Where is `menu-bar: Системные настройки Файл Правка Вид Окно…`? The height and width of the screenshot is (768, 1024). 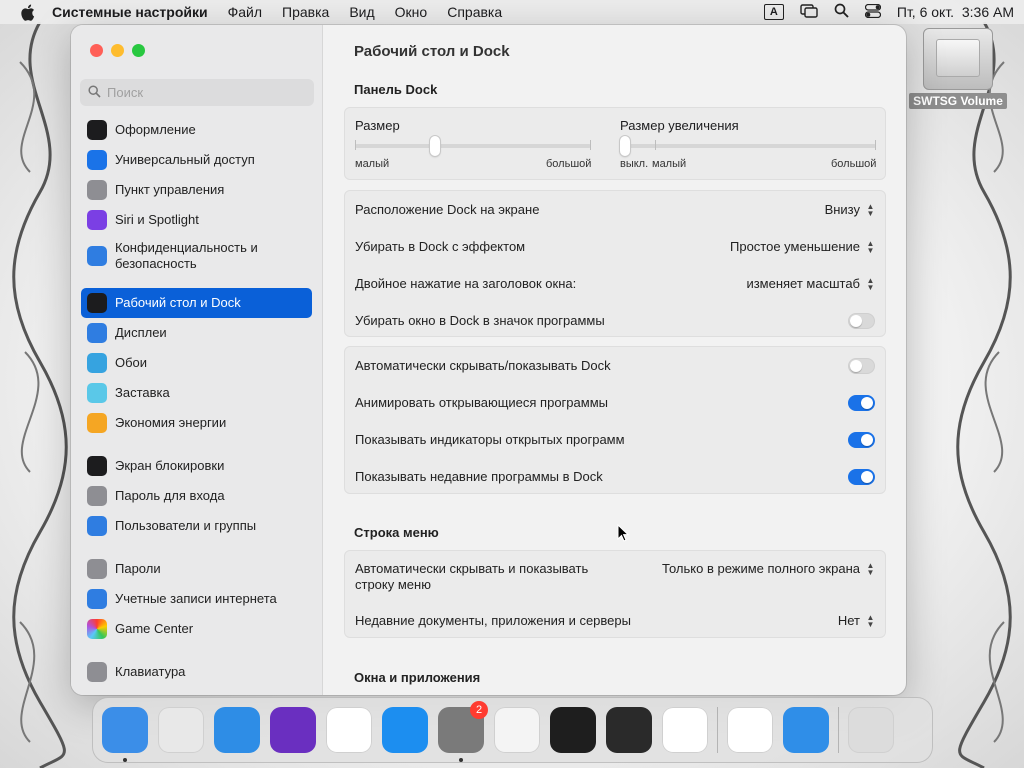
menu-bar: Системные настройки Файл Правка Вид Окно… is located at coordinates (512, 12).